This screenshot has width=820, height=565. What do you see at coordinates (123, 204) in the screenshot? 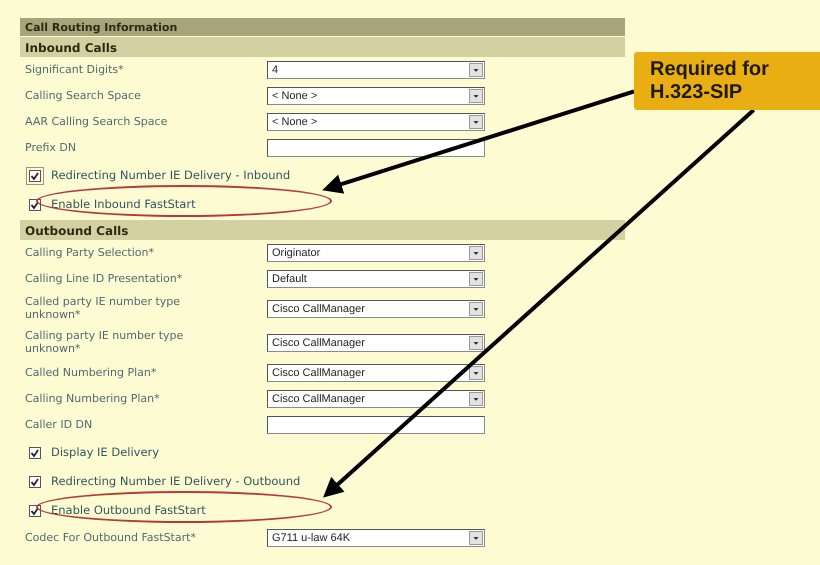
I see `checkbox-label: Enable Inbound FastStart` at bounding box center [123, 204].